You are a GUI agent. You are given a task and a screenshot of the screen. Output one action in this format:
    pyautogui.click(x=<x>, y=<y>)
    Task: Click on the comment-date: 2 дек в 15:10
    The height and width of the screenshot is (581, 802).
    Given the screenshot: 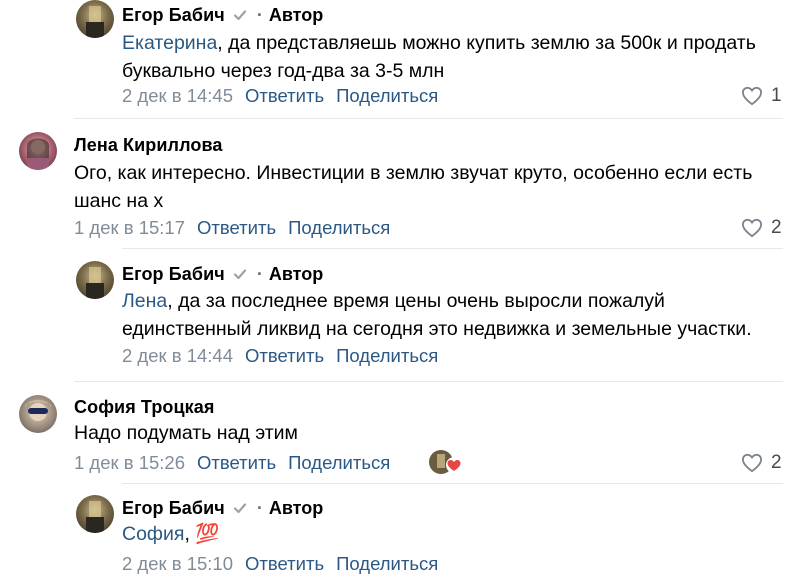 What is the action you would take?
    pyautogui.click(x=177, y=564)
    